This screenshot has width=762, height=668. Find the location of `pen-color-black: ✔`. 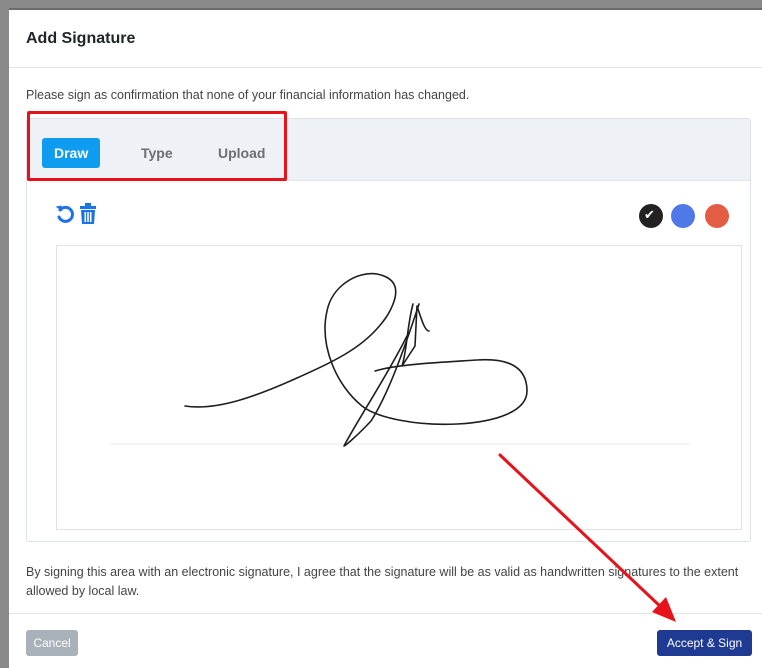

pen-color-black: ✔ is located at coordinates (651, 216).